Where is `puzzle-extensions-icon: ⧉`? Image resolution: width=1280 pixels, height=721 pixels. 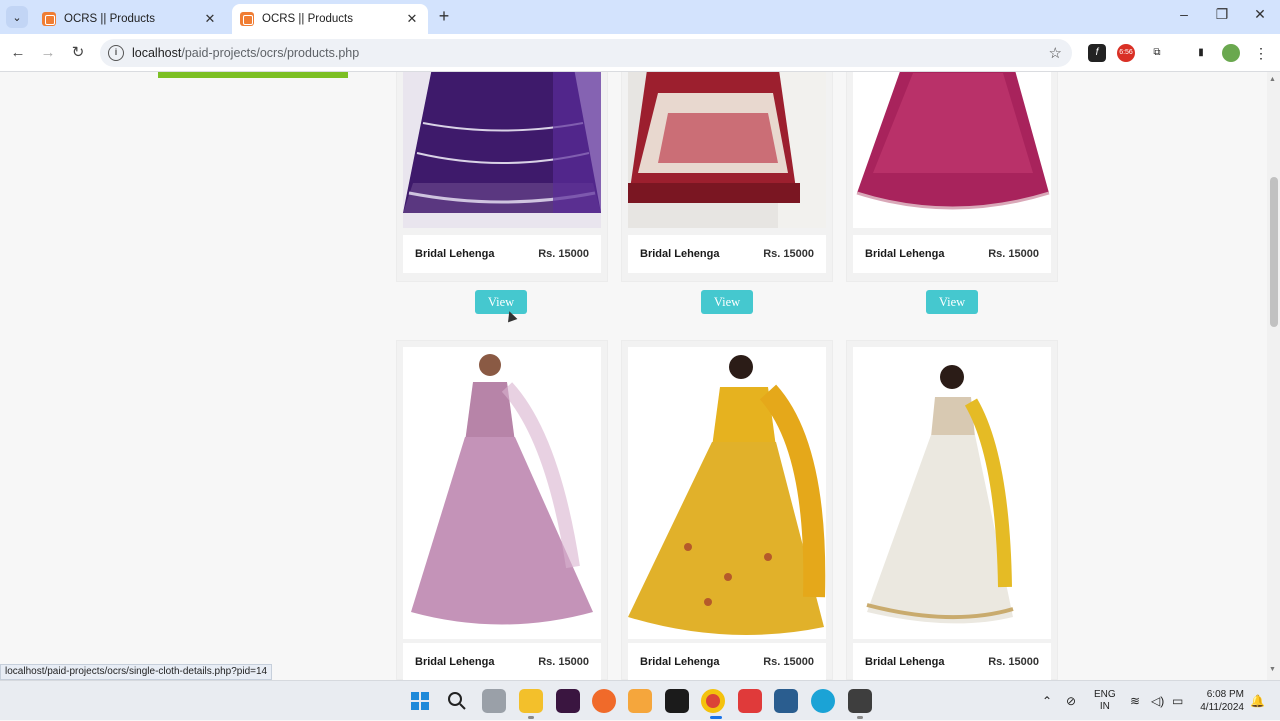 puzzle-extensions-icon: ⧉ is located at coordinates (1157, 53).